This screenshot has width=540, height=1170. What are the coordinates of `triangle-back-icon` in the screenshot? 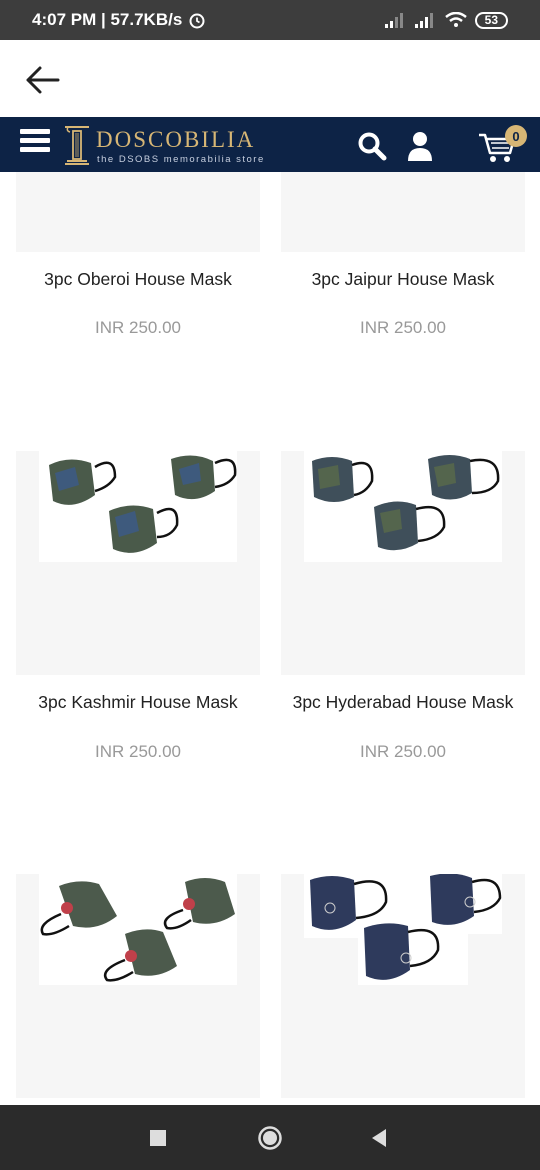 It's located at (379, 1138).